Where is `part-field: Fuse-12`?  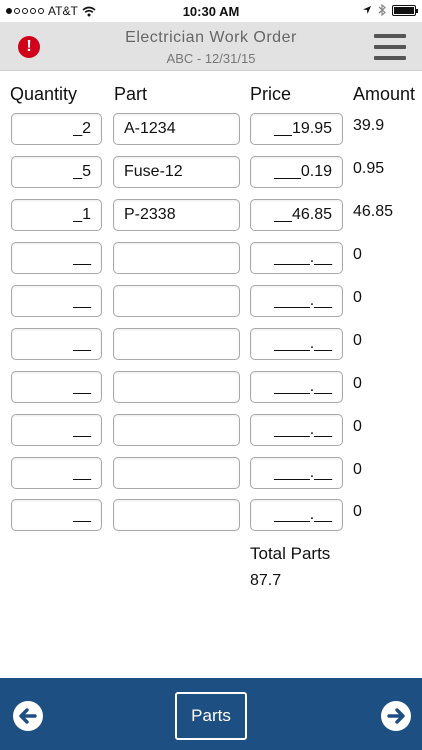
part-field: Fuse-12 is located at coordinates (176, 172).